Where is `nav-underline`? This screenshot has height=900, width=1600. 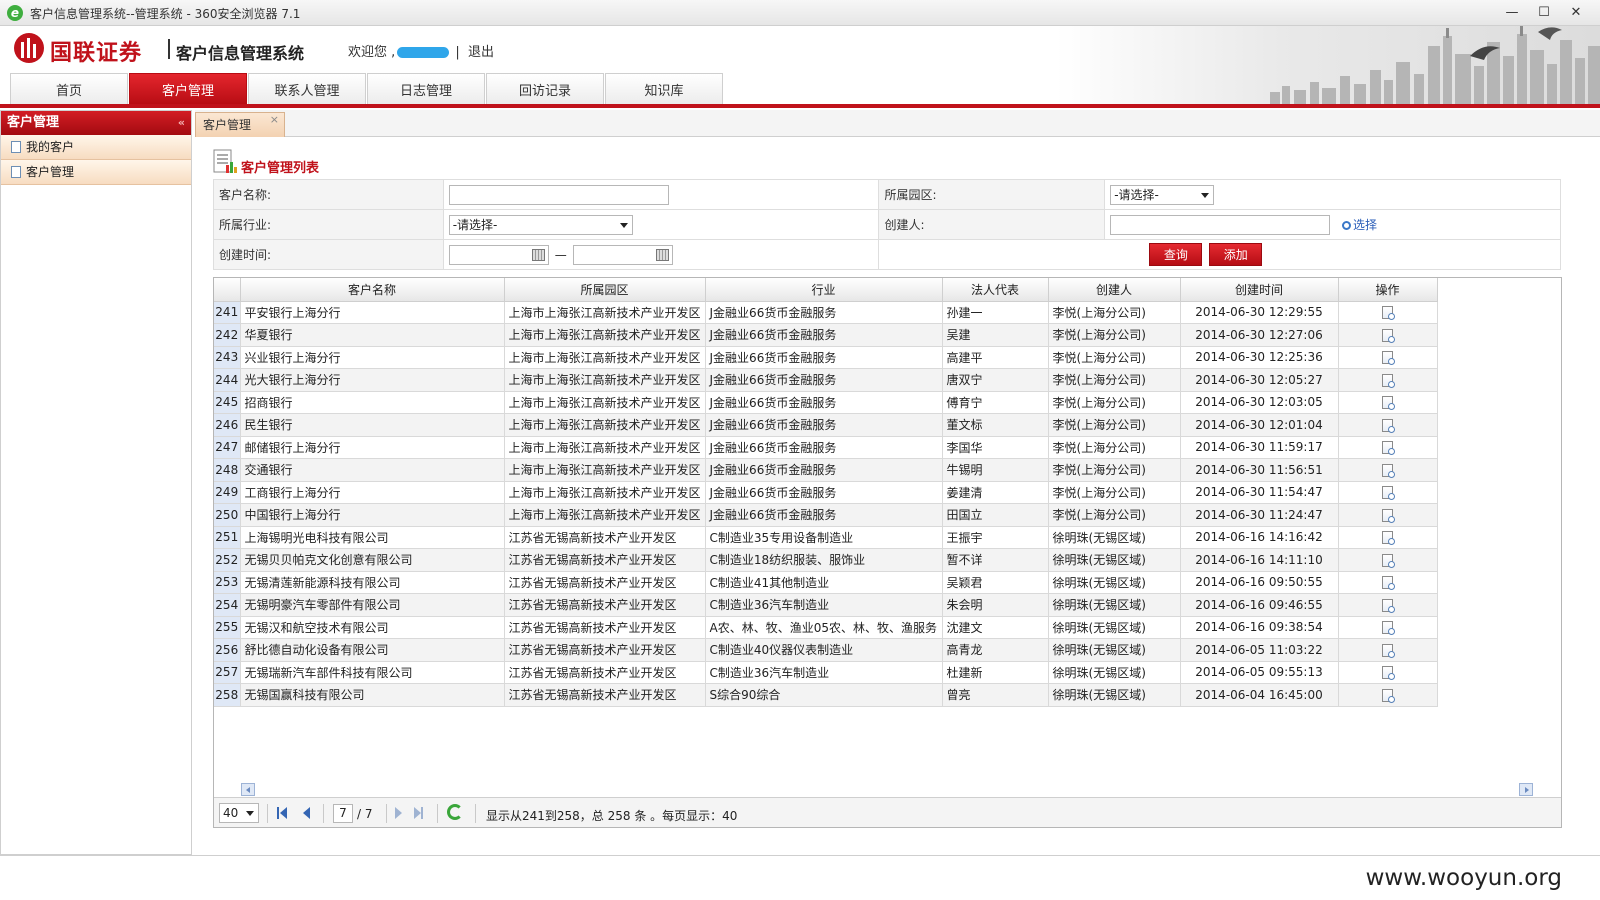
nav-underline is located at coordinates (800, 106).